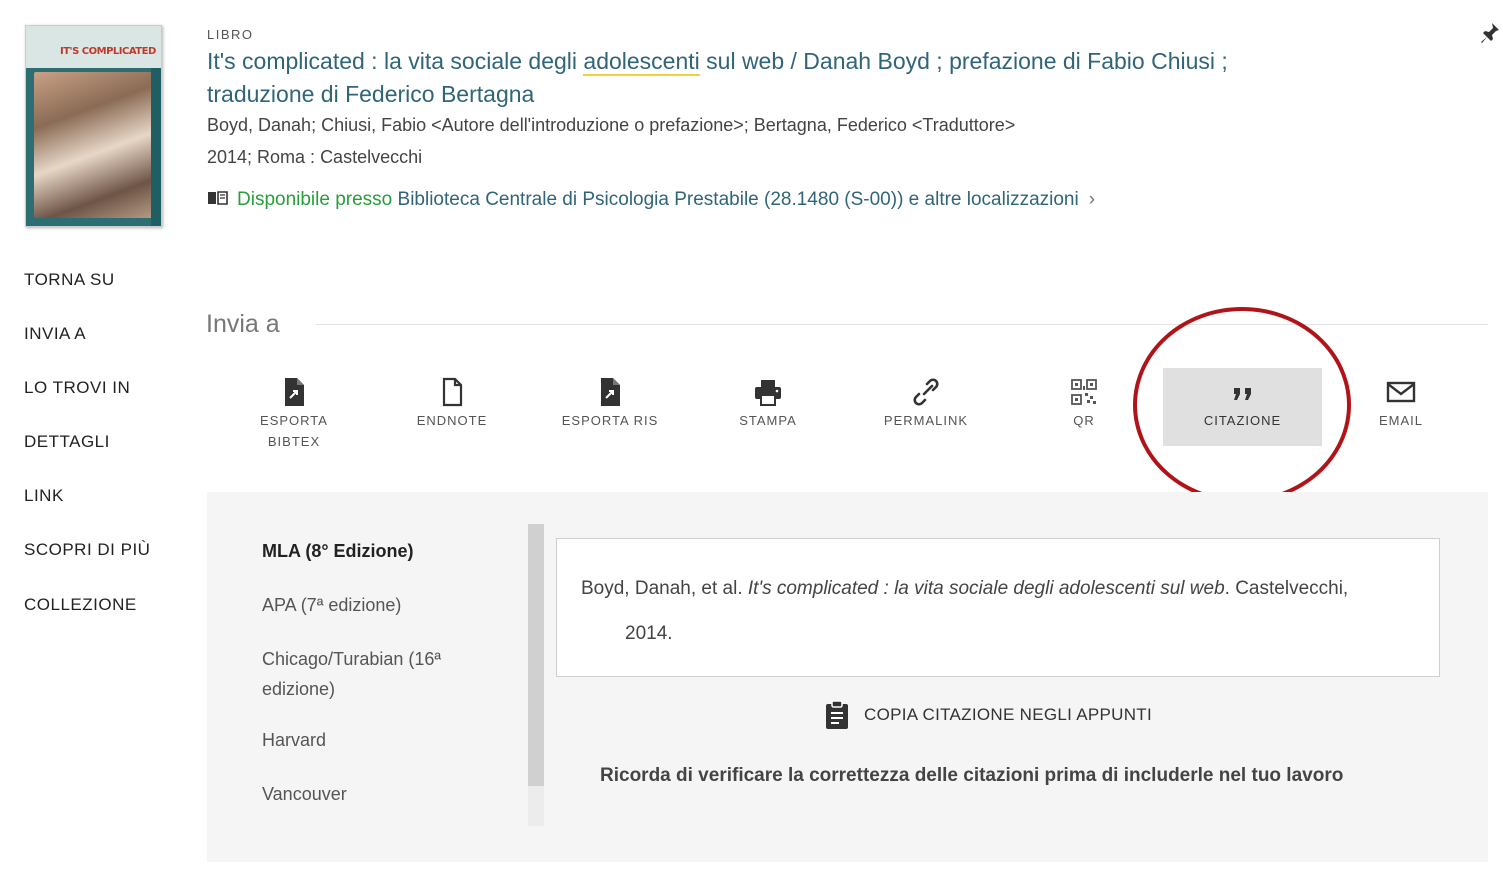 The height and width of the screenshot is (880, 1503). Describe the element at coordinates (44, 496) in the screenshot. I see `nav-link: LINK` at that location.